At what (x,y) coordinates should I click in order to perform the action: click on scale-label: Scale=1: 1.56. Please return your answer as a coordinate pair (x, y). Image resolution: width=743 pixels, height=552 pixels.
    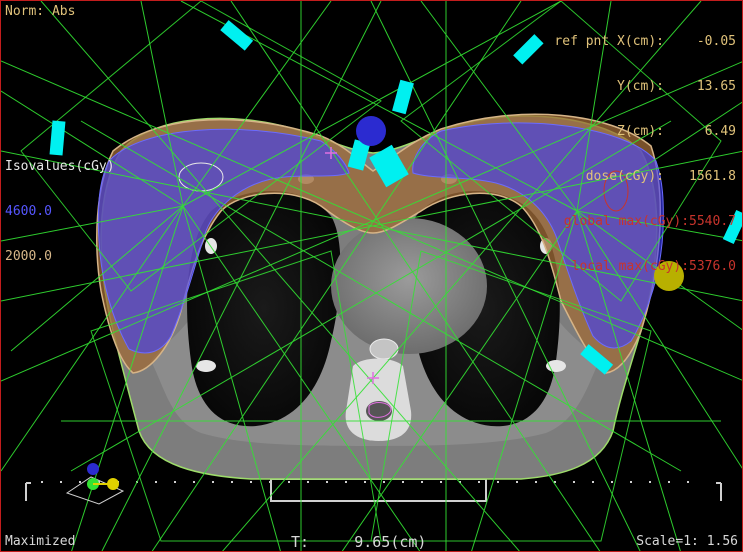
    Looking at the image, I should click on (687, 541).